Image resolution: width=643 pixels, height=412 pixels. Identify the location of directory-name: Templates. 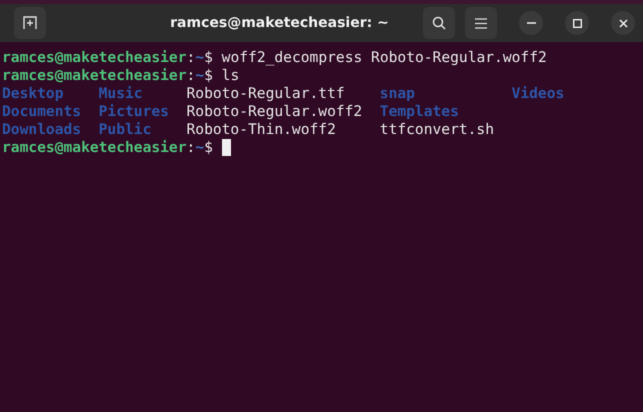
(419, 112).